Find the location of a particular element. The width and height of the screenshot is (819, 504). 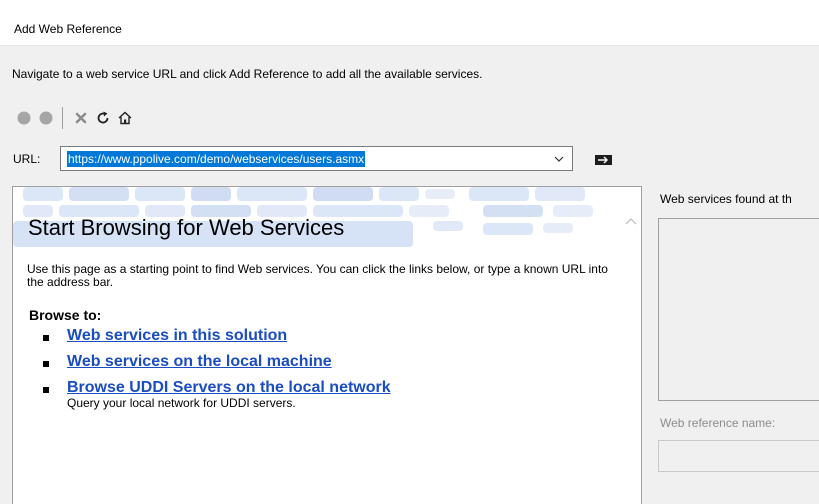

refresh-icon is located at coordinates (103, 118).